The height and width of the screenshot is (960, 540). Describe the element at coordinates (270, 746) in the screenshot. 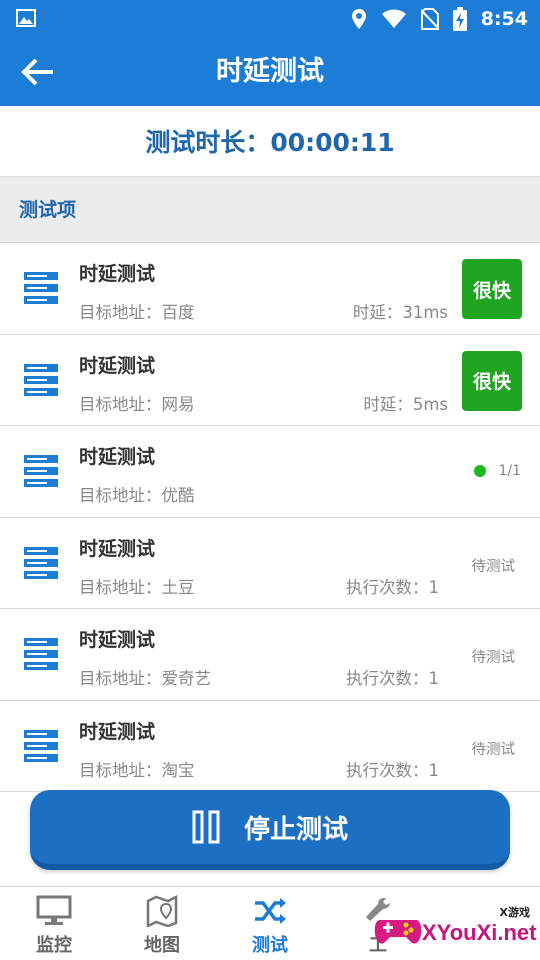

I see `test-item: 时延测试 目标地址：淘宝 执行次数：1 待测试` at that location.